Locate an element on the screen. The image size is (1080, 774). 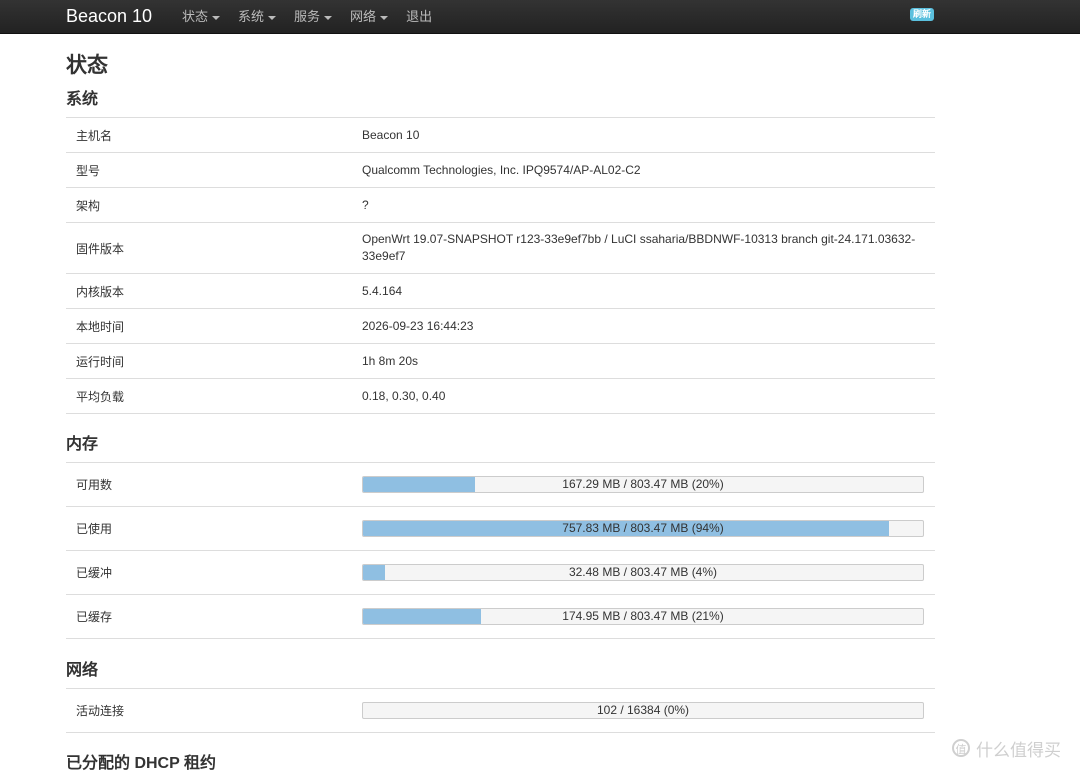
nav-item-status: 状态 is located at coordinates (201, 16).